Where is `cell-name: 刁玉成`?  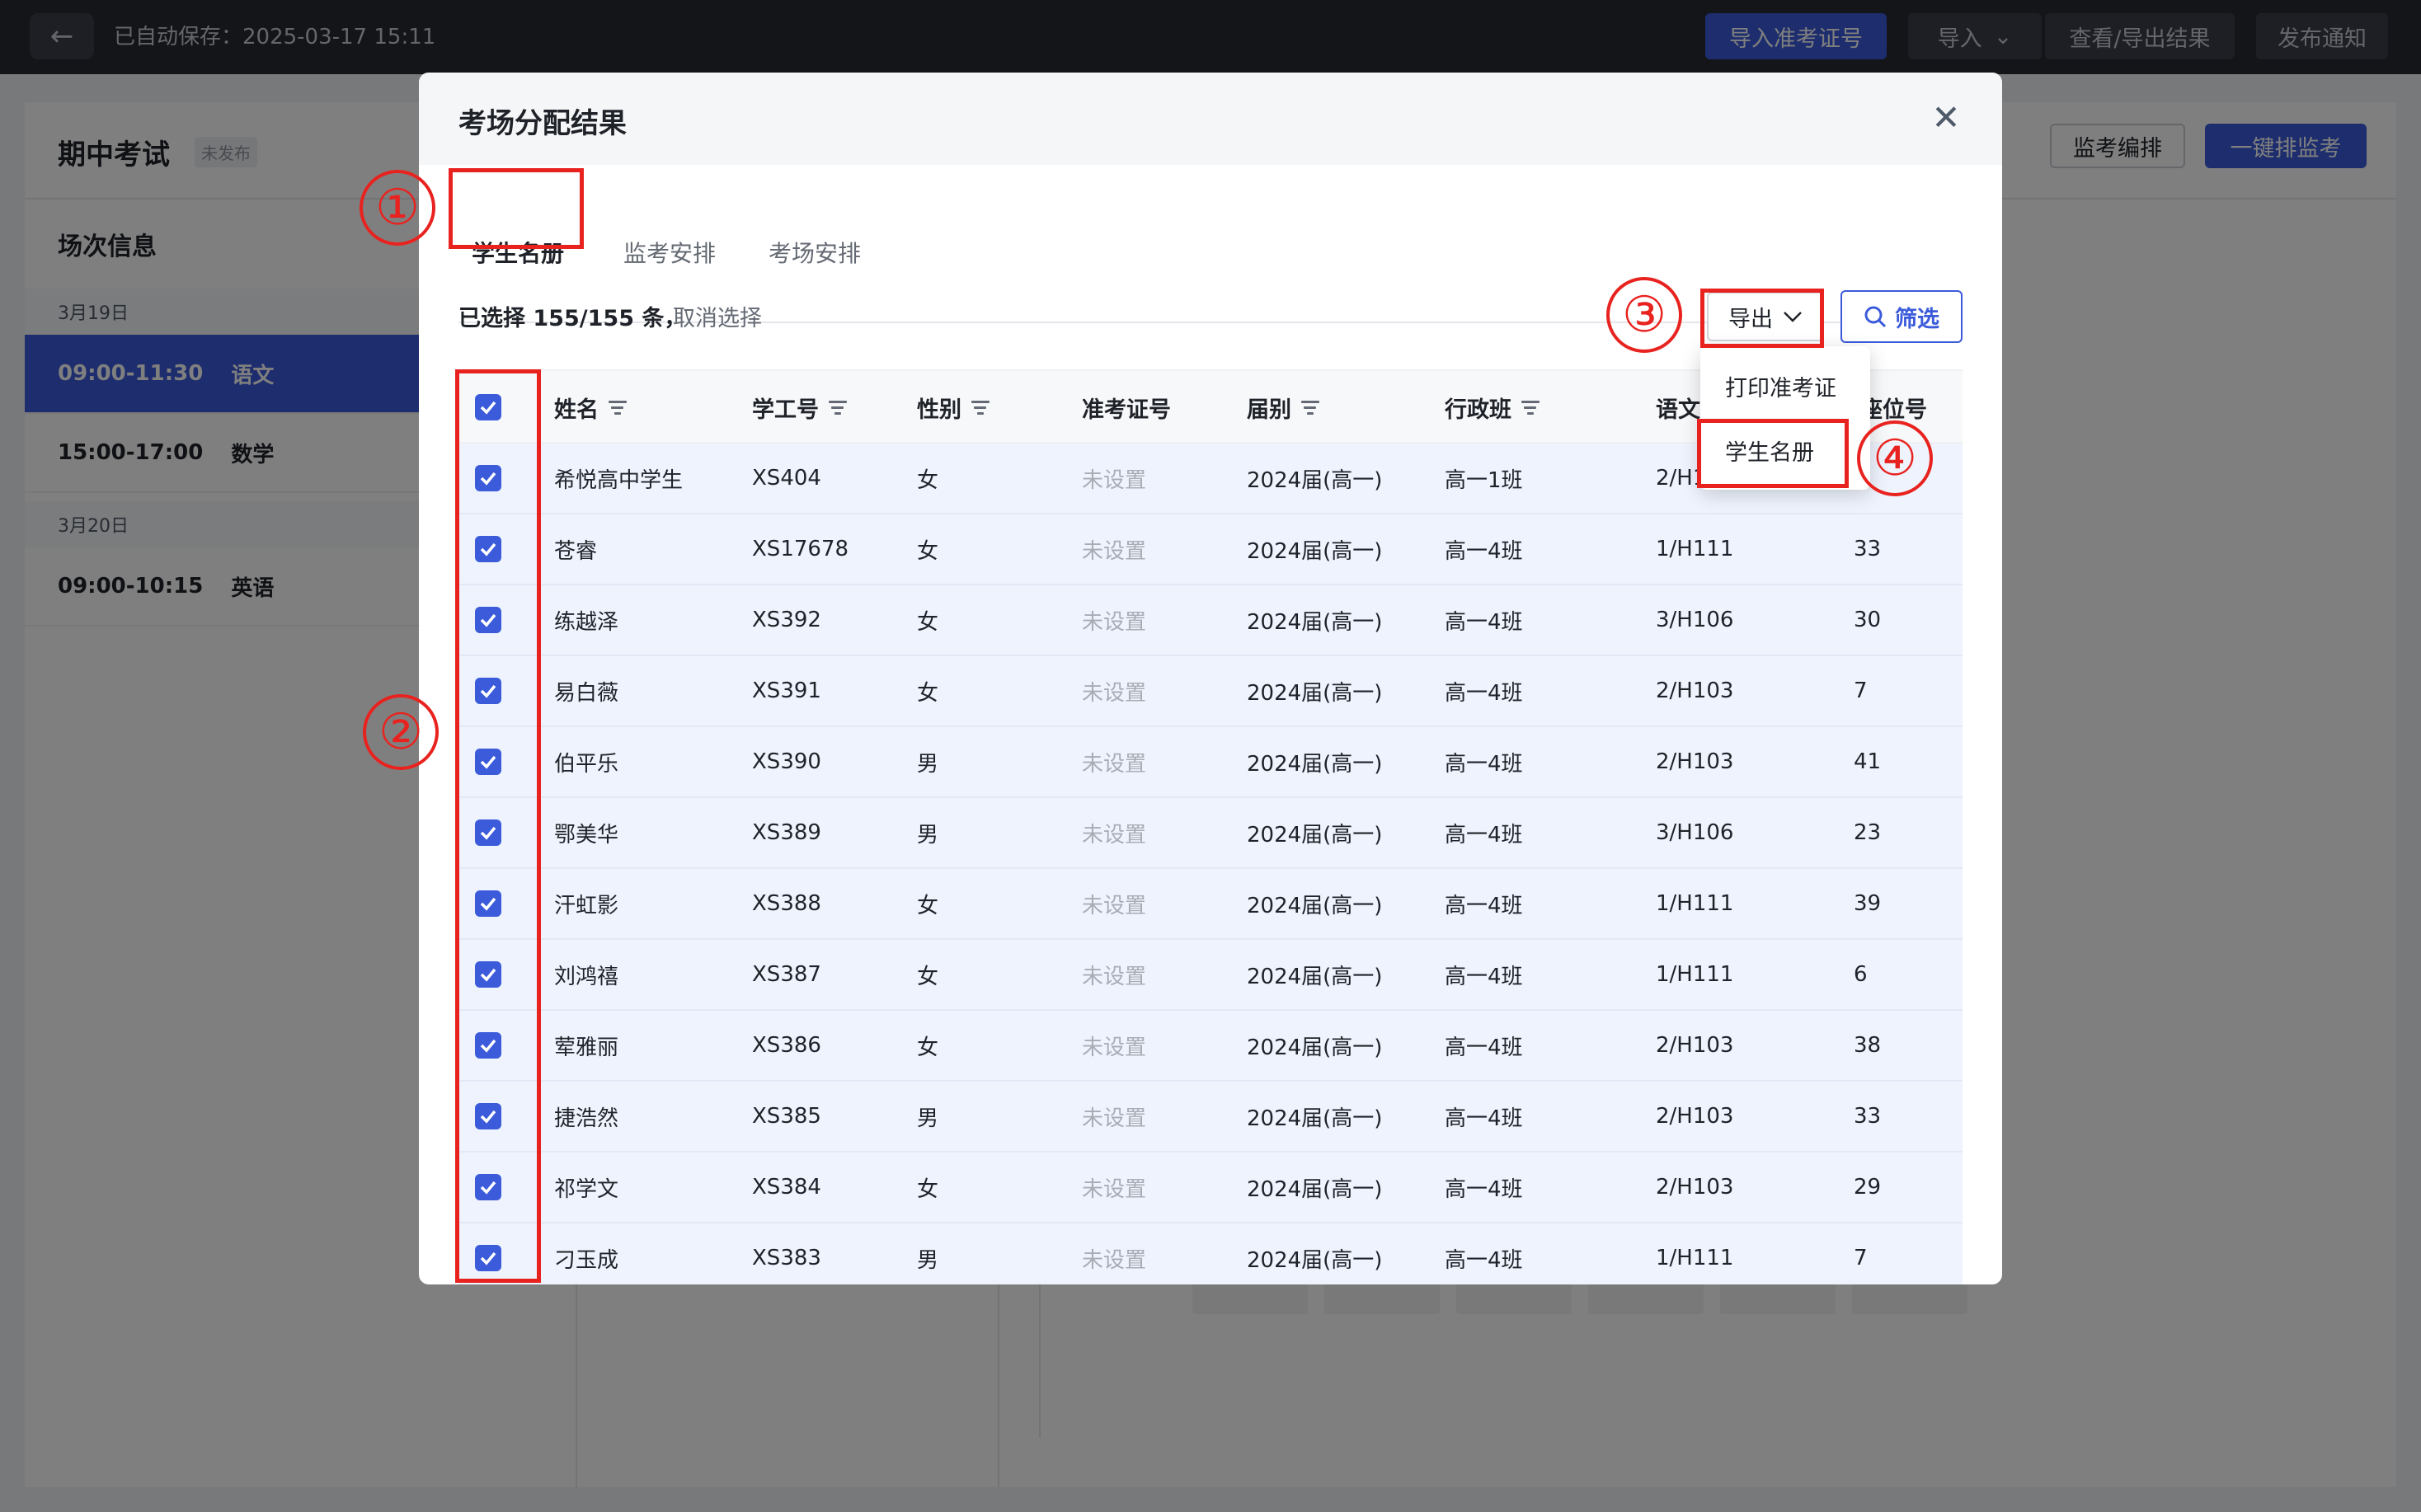
cell-name: 刁玉成 is located at coordinates (586, 1260).